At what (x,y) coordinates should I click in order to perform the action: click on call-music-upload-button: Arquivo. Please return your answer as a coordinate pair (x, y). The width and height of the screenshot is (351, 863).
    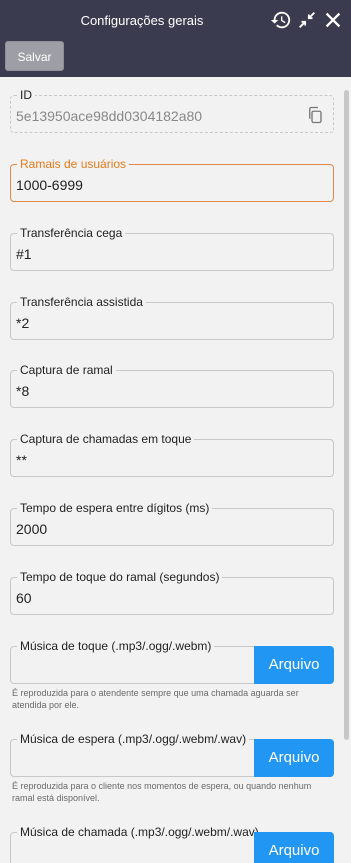
    Looking at the image, I should click on (294, 847).